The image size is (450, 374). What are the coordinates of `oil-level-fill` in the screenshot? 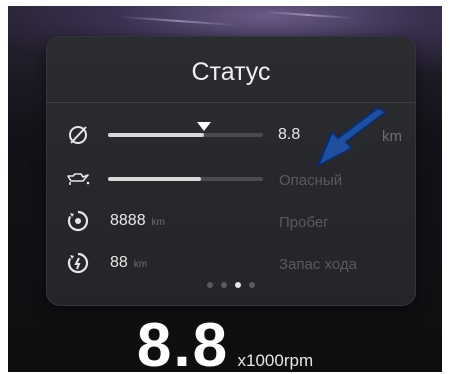 It's located at (154, 179).